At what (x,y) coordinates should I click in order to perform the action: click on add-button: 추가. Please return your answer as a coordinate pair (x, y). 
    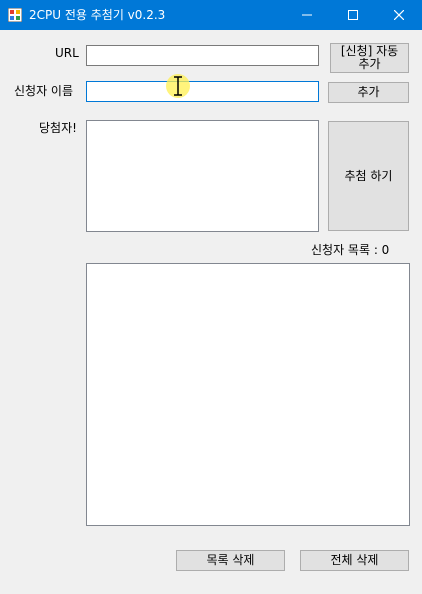
    Looking at the image, I should click on (368, 92).